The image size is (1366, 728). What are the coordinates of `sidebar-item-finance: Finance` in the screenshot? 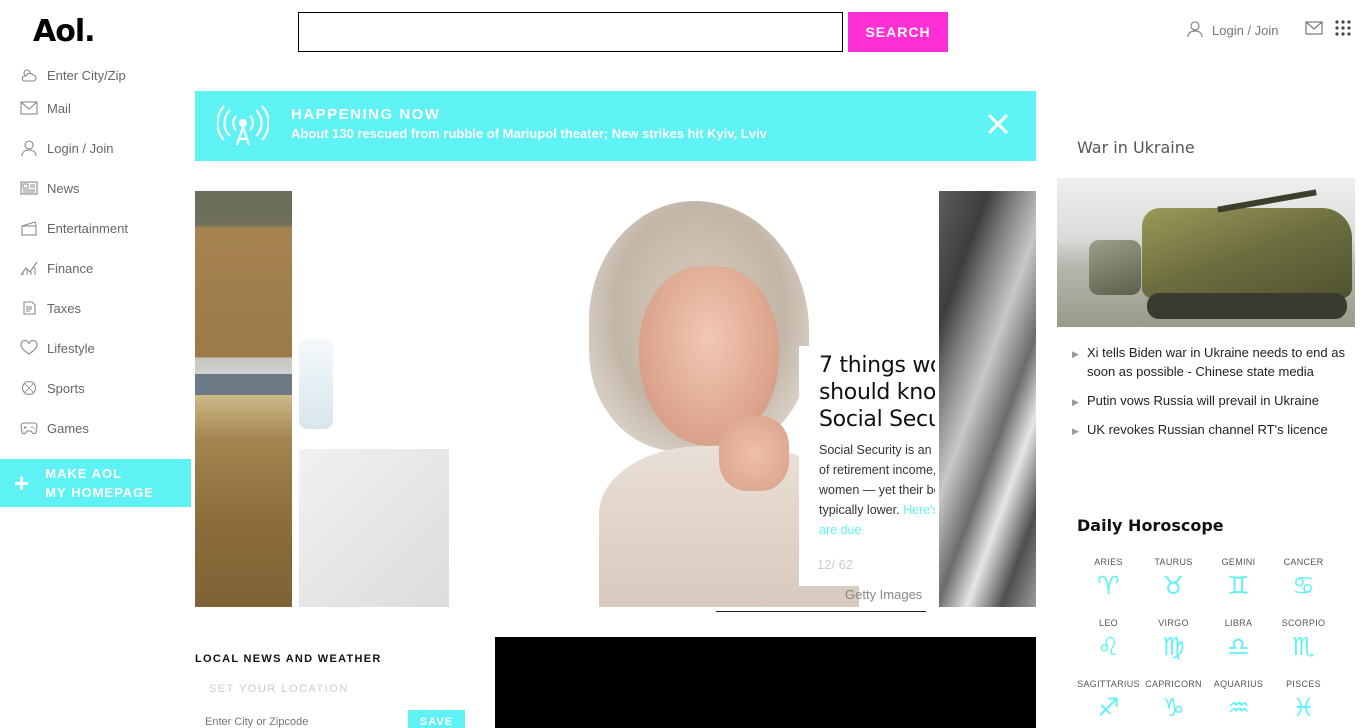 It's located at (95, 268).